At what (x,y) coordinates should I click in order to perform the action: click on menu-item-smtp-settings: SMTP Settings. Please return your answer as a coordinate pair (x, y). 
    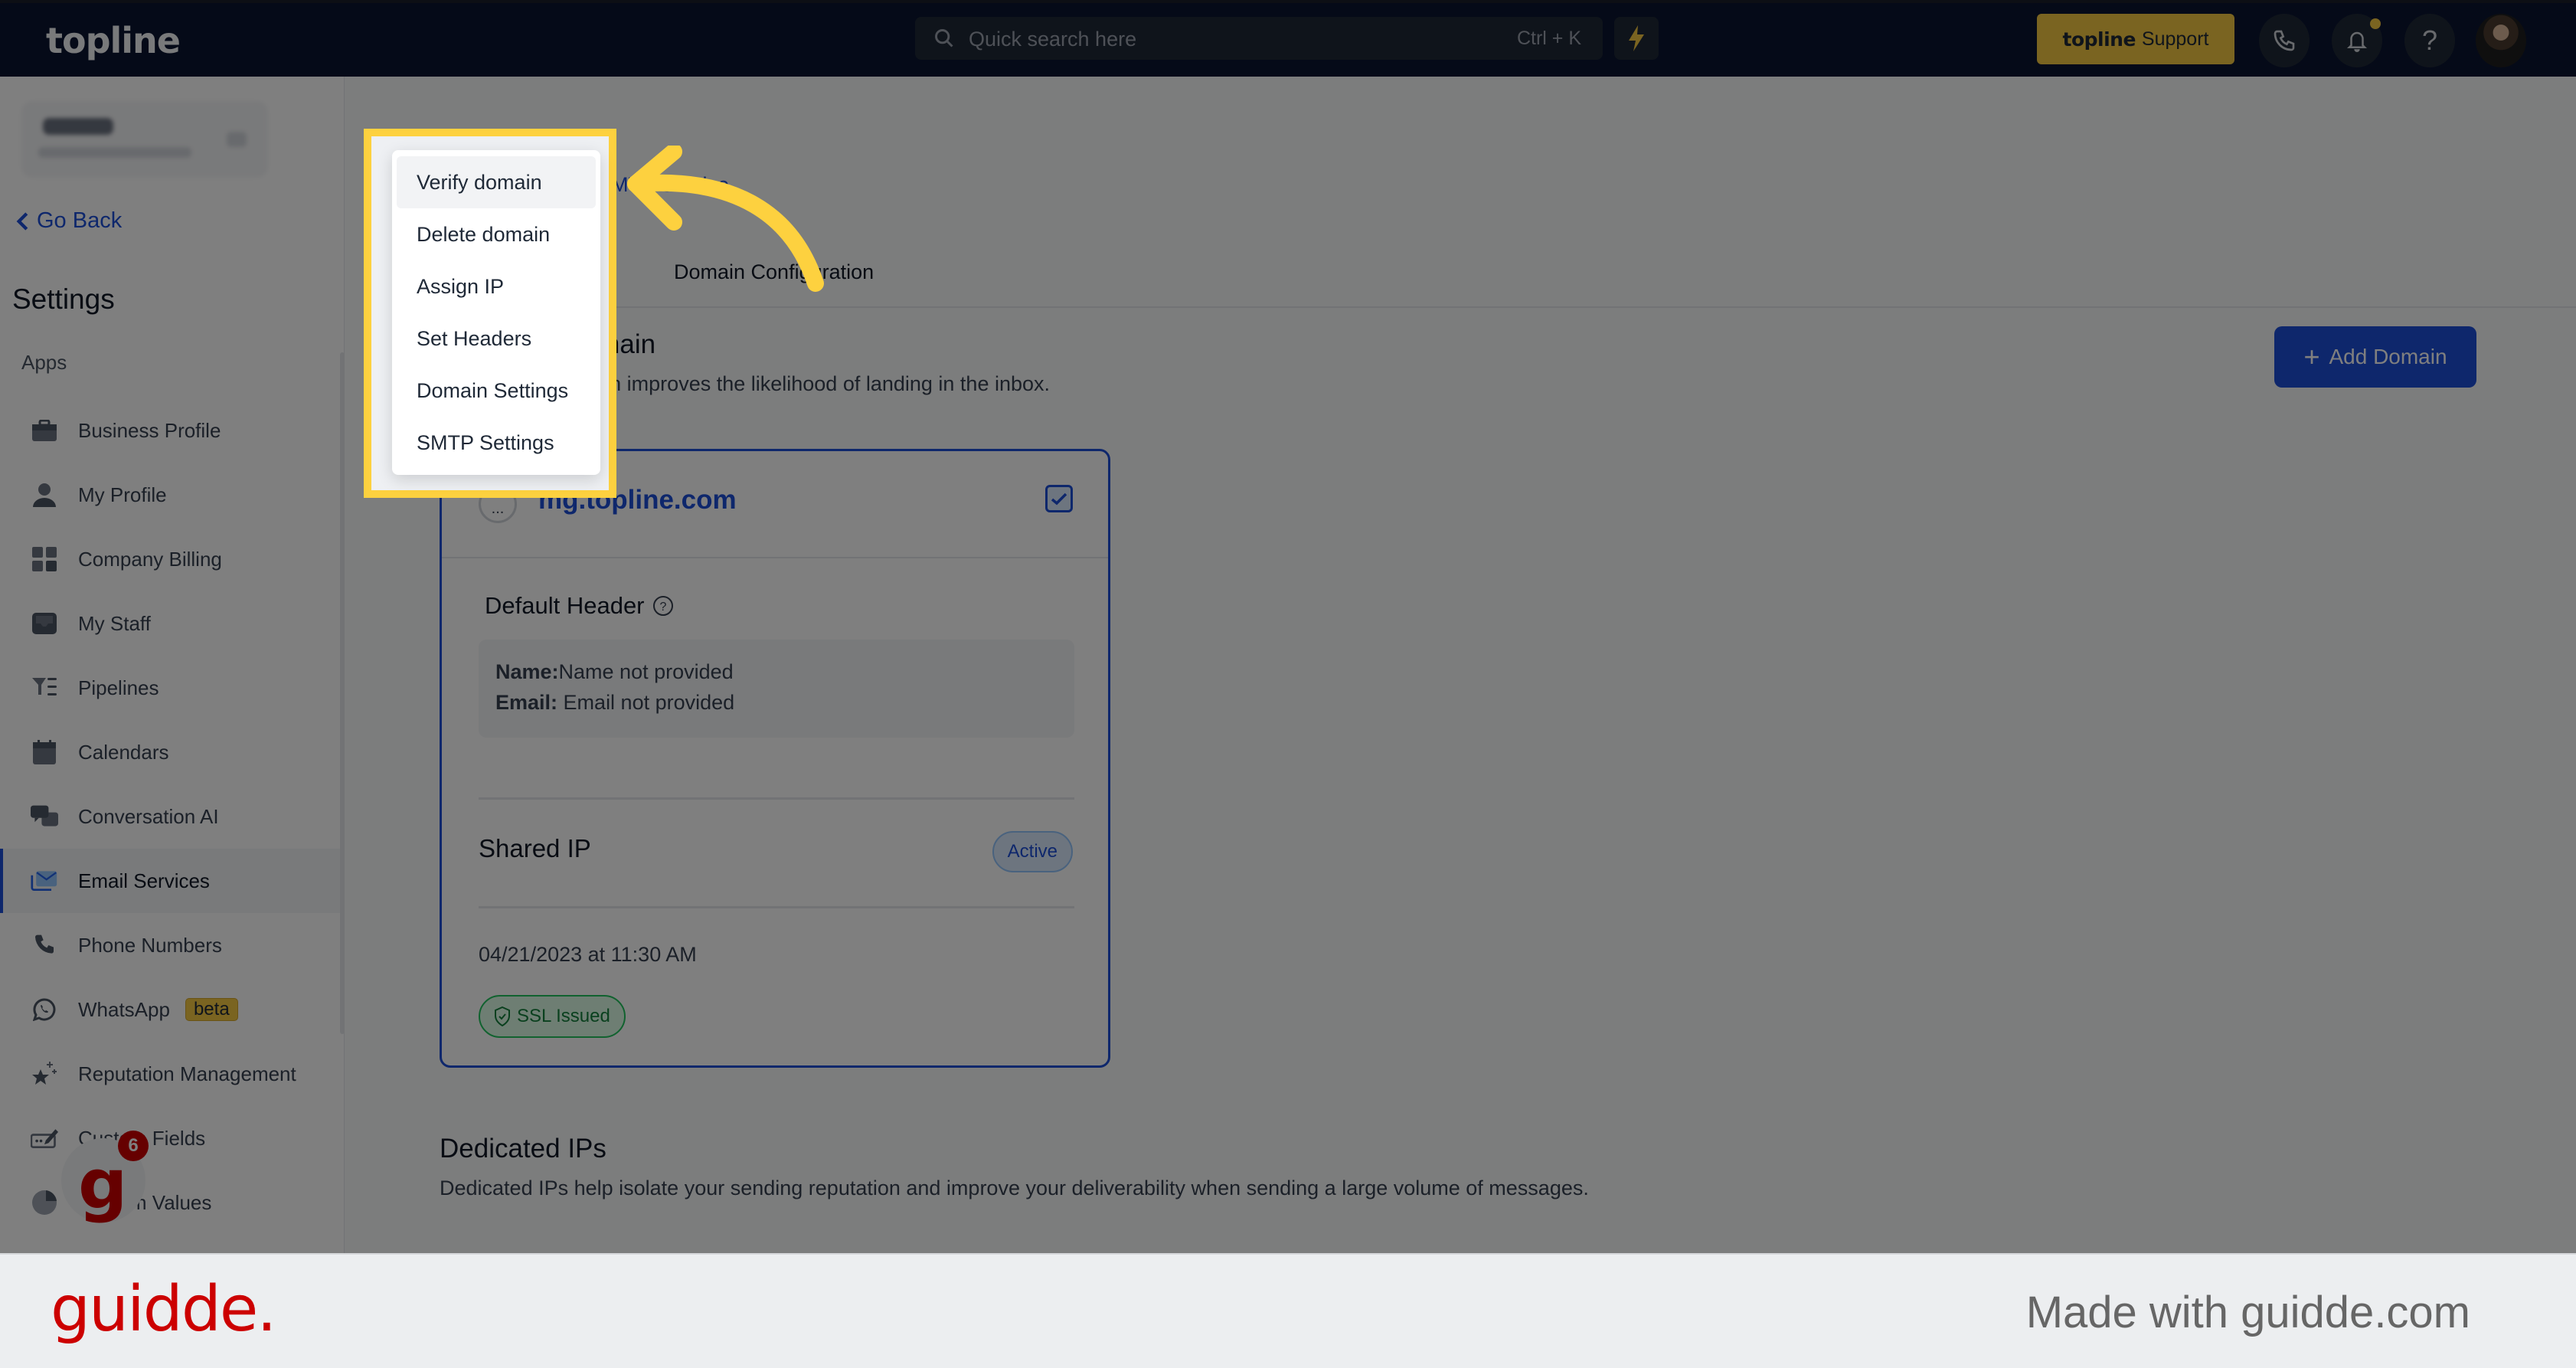
    Looking at the image, I should click on (496, 443).